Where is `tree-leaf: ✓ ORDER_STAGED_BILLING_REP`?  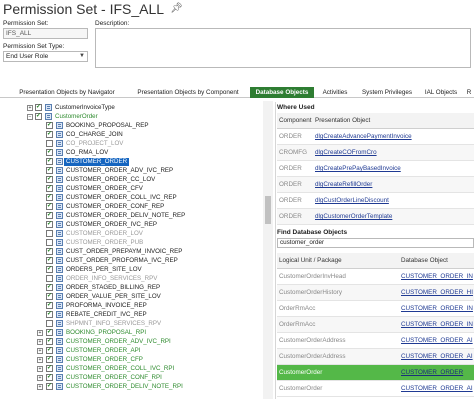
tree-leaf: ✓ ORDER_STAGED_BILLING_REP is located at coordinates (131, 288).